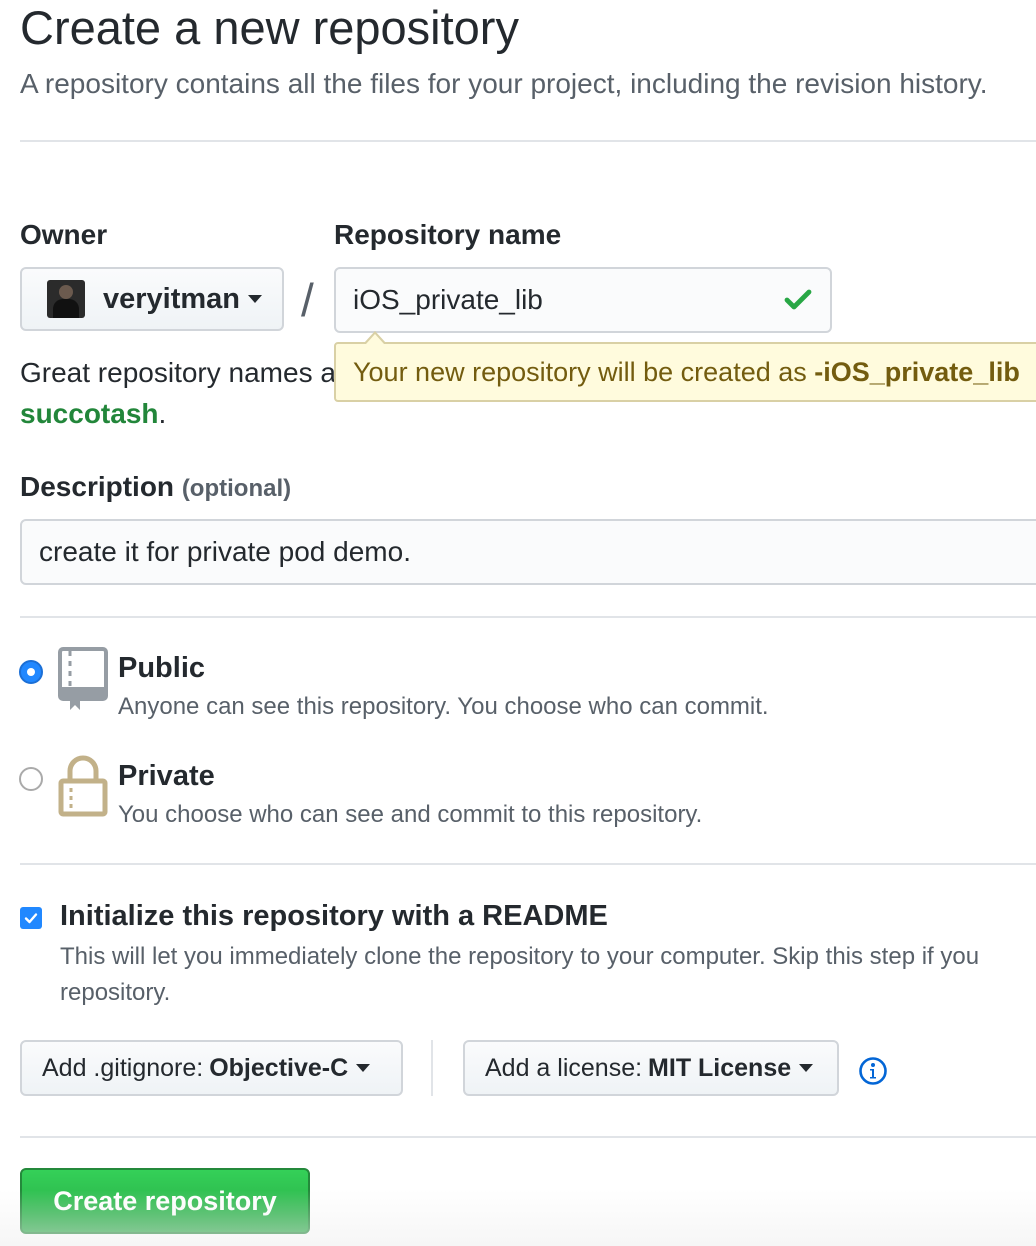 The image size is (1036, 1246). What do you see at coordinates (31, 779) in the screenshot?
I see `private-radio` at bounding box center [31, 779].